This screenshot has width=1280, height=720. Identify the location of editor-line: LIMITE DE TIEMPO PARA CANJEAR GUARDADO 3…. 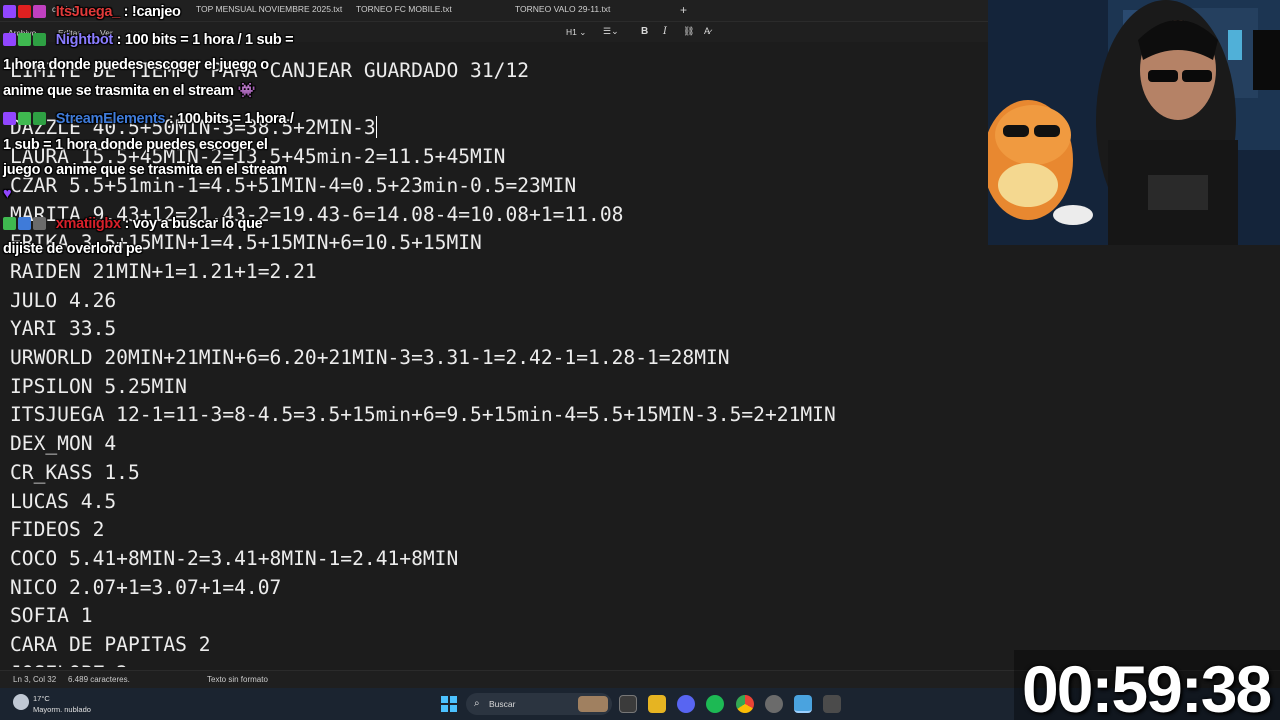
(423, 71).